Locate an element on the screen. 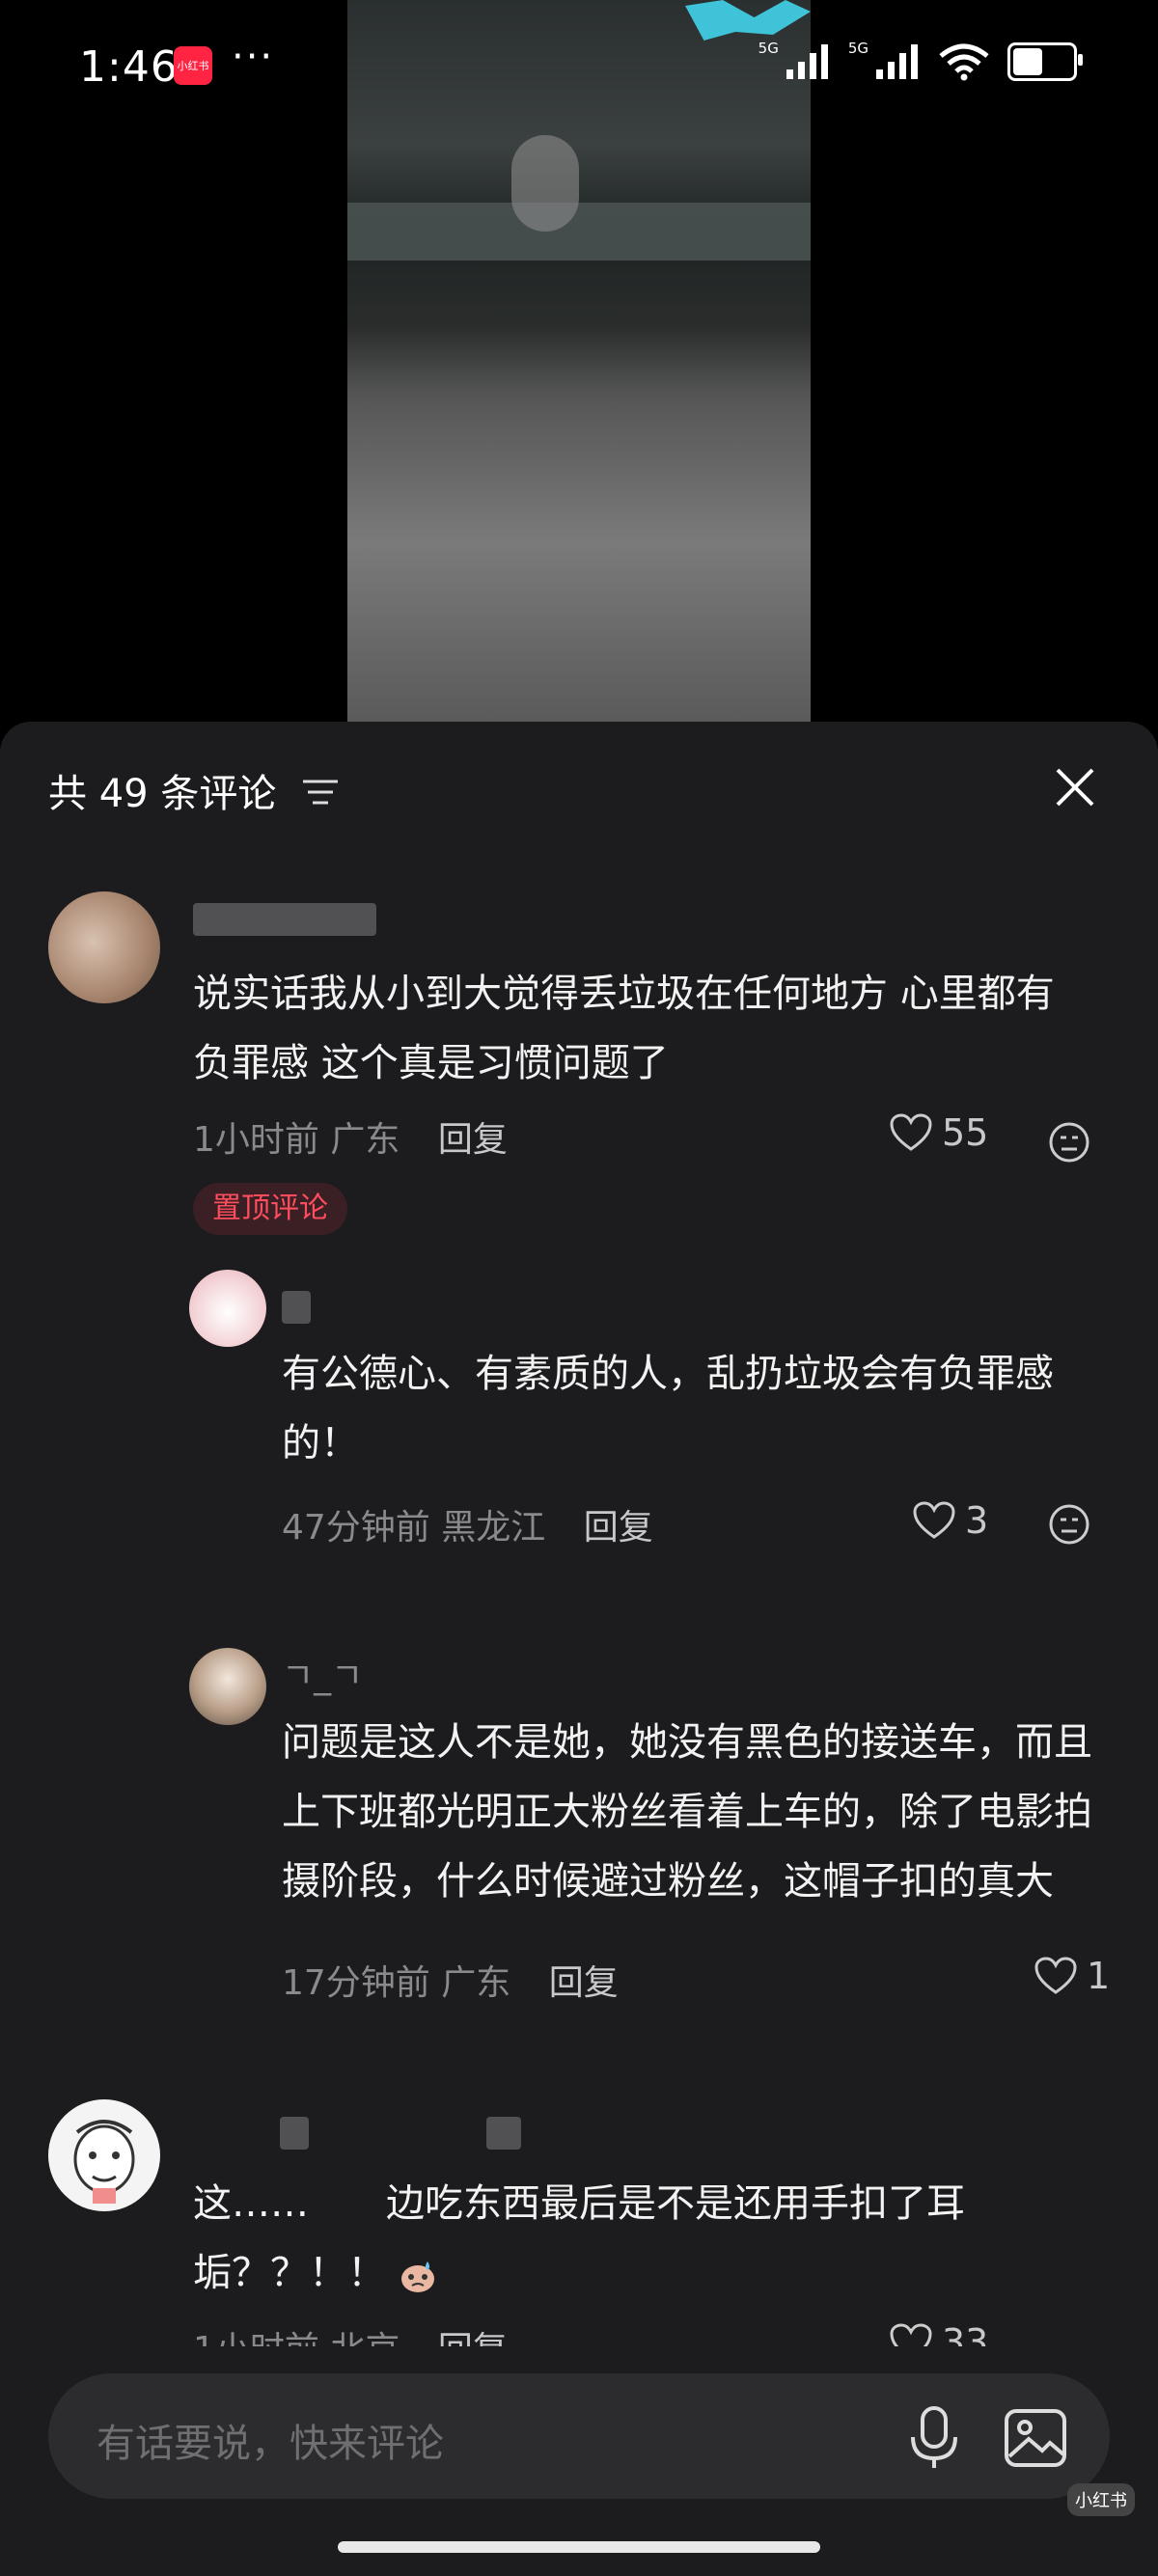 Image resolution: width=1158 pixels, height=2576 pixels. comment-meta: 17分钟前 广东 回复 is located at coordinates (450, 1980).